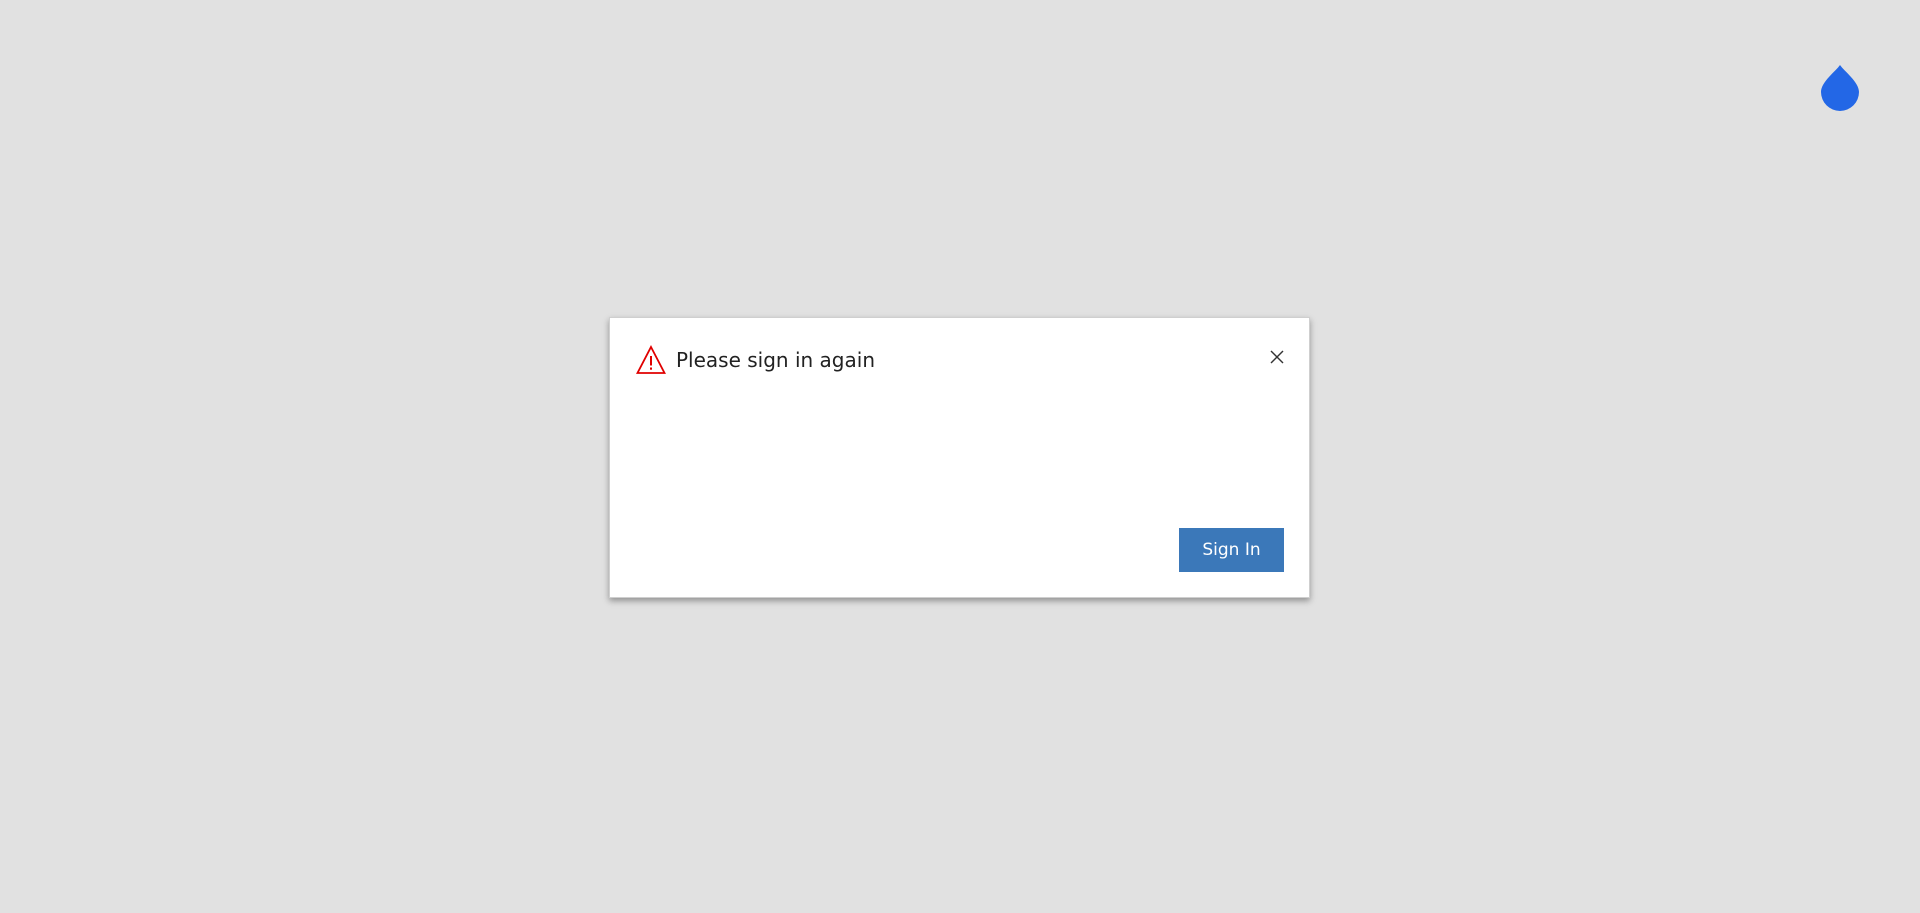 This screenshot has height=913, width=1920. What do you see at coordinates (959, 457) in the screenshot?
I see `sign-in-dialog: Please sign in again Sign In` at bounding box center [959, 457].